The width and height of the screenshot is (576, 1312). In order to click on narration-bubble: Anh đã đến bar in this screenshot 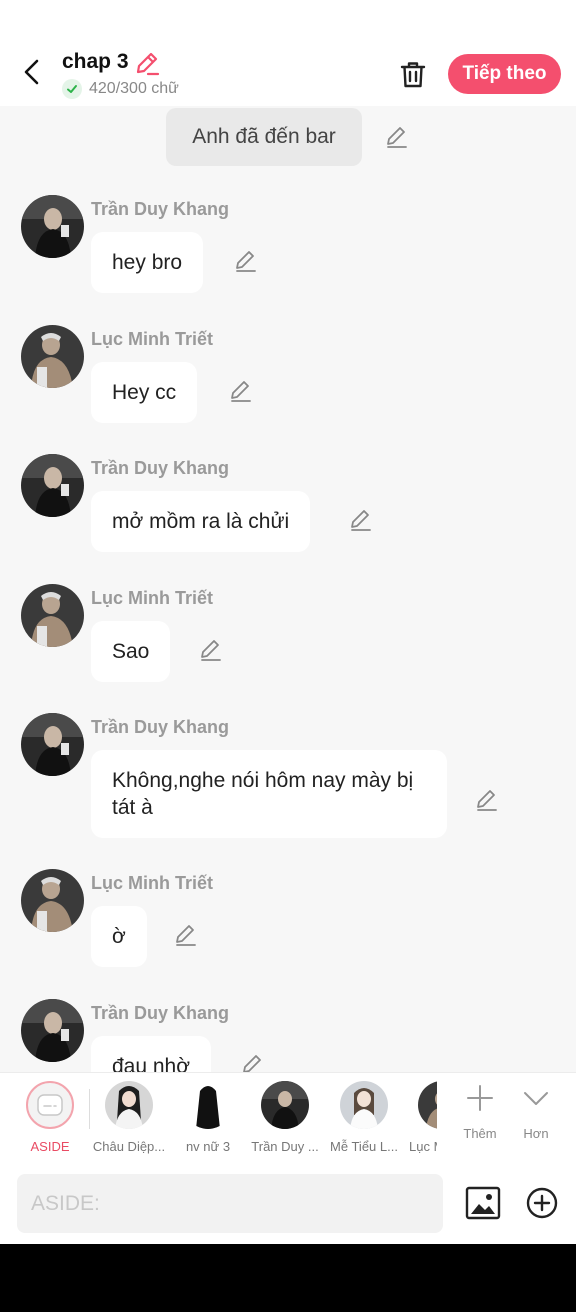, I will do `click(264, 137)`.